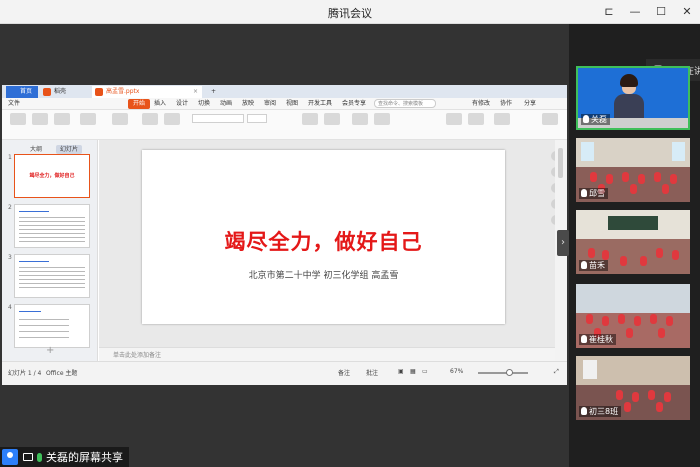  I want to click on numbering-icon, so click(332, 119).